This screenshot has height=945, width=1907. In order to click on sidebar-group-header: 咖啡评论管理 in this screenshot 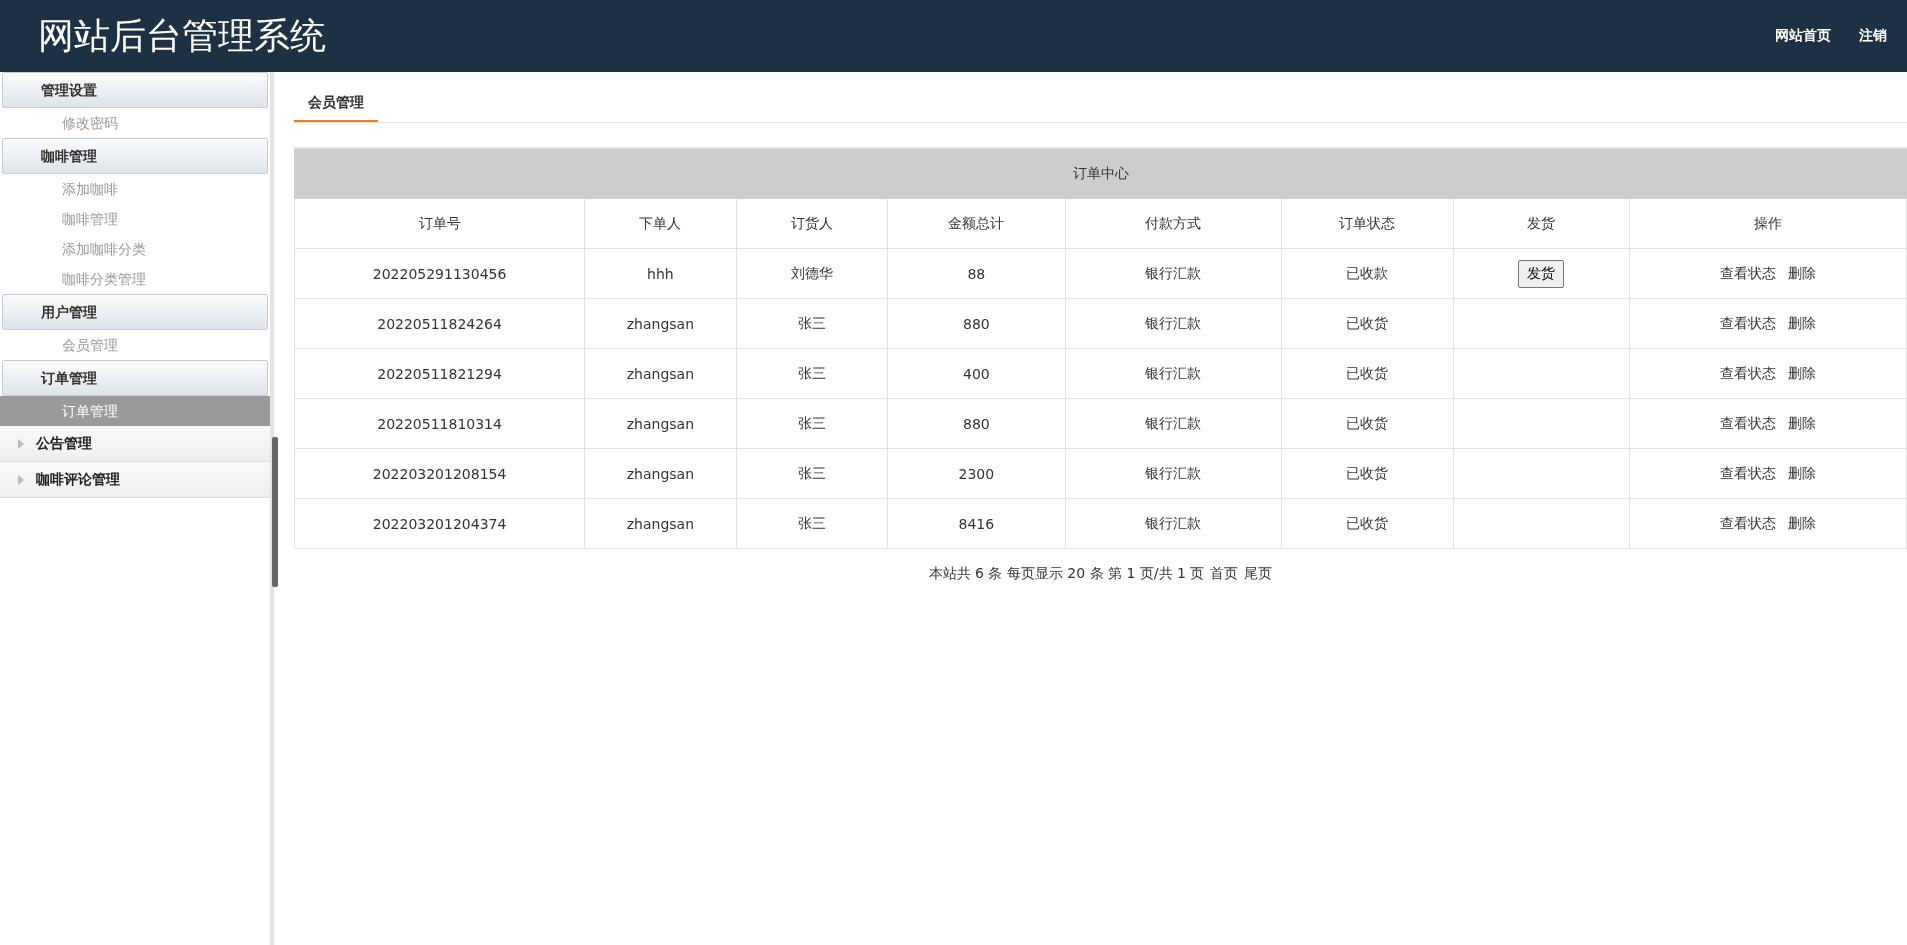, I will do `click(135, 480)`.